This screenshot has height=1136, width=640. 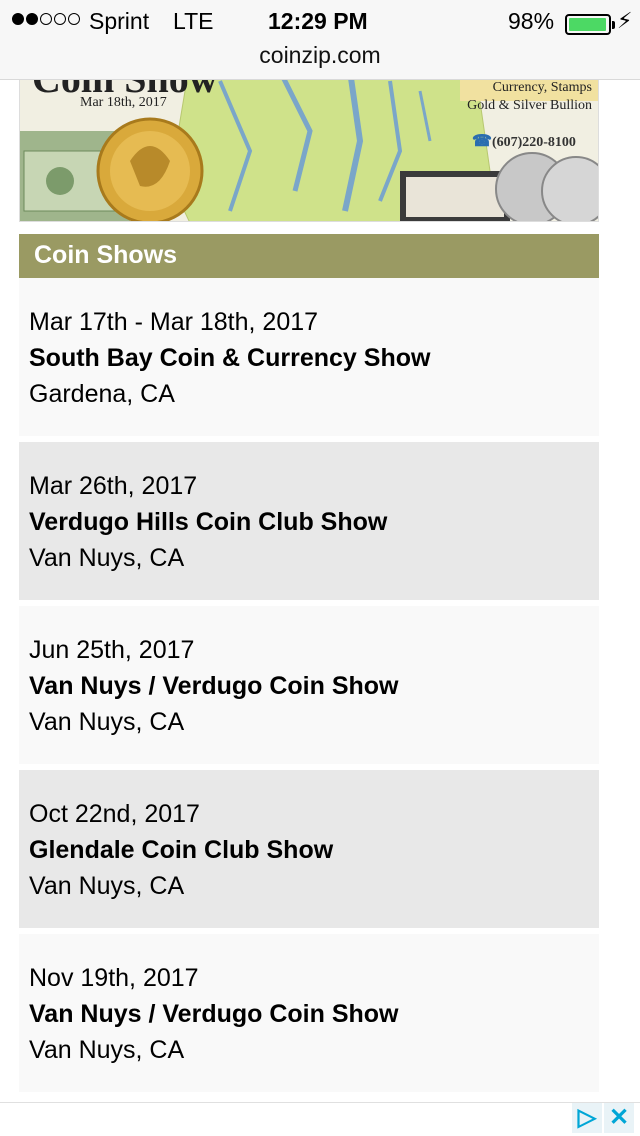 What do you see at coordinates (320, 1119) in the screenshot?
I see `ad-bar: ▷ ✕` at bounding box center [320, 1119].